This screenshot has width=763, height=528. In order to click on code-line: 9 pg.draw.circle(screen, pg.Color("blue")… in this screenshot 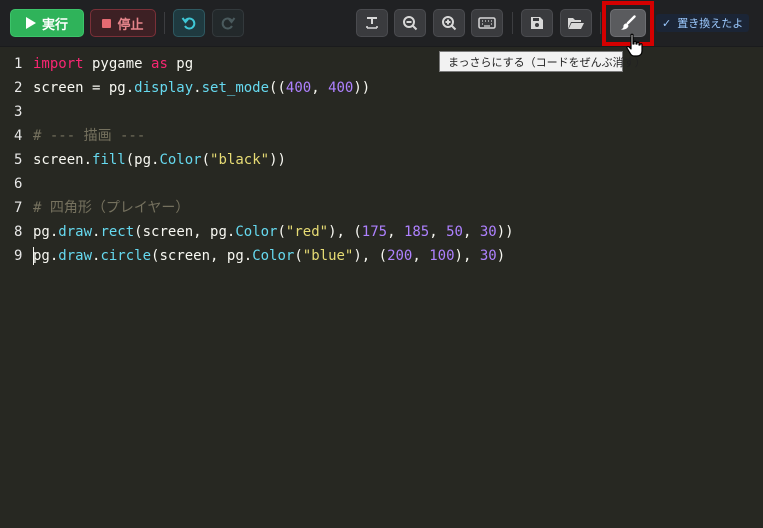, I will do `click(381, 256)`.